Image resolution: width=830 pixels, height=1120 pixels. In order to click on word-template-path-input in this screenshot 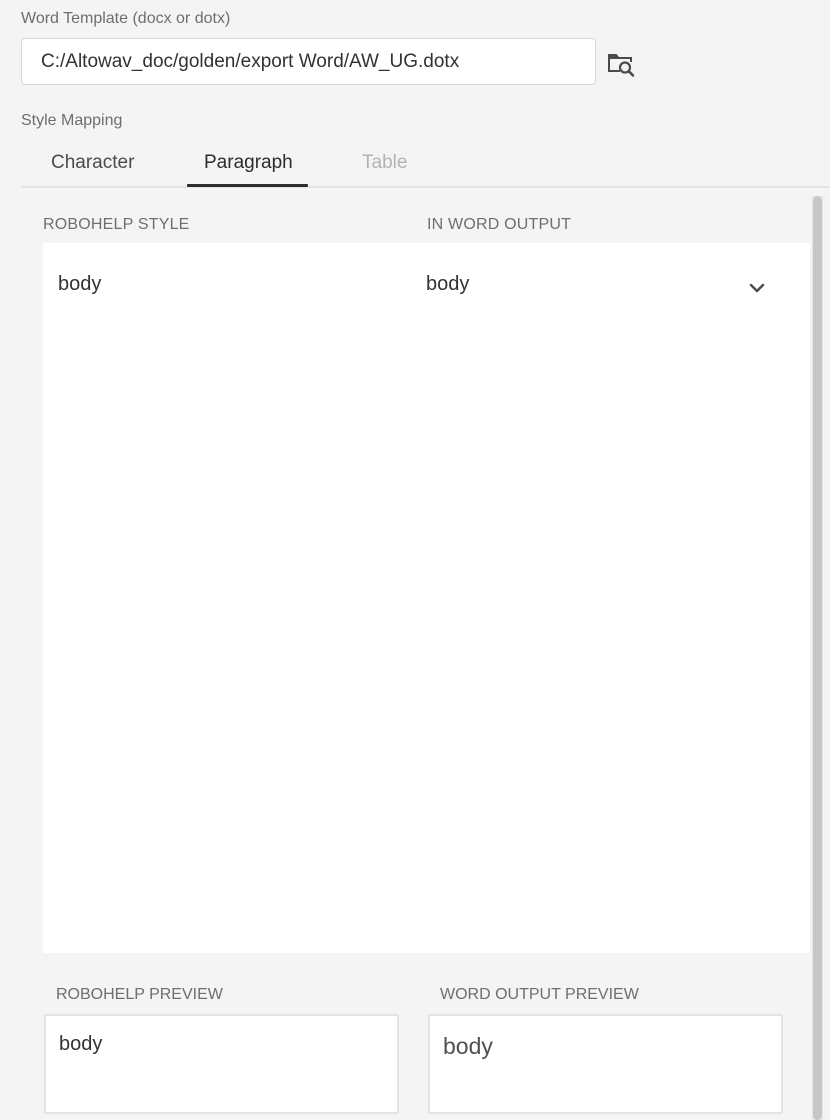, I will do `click(308, 61)`.